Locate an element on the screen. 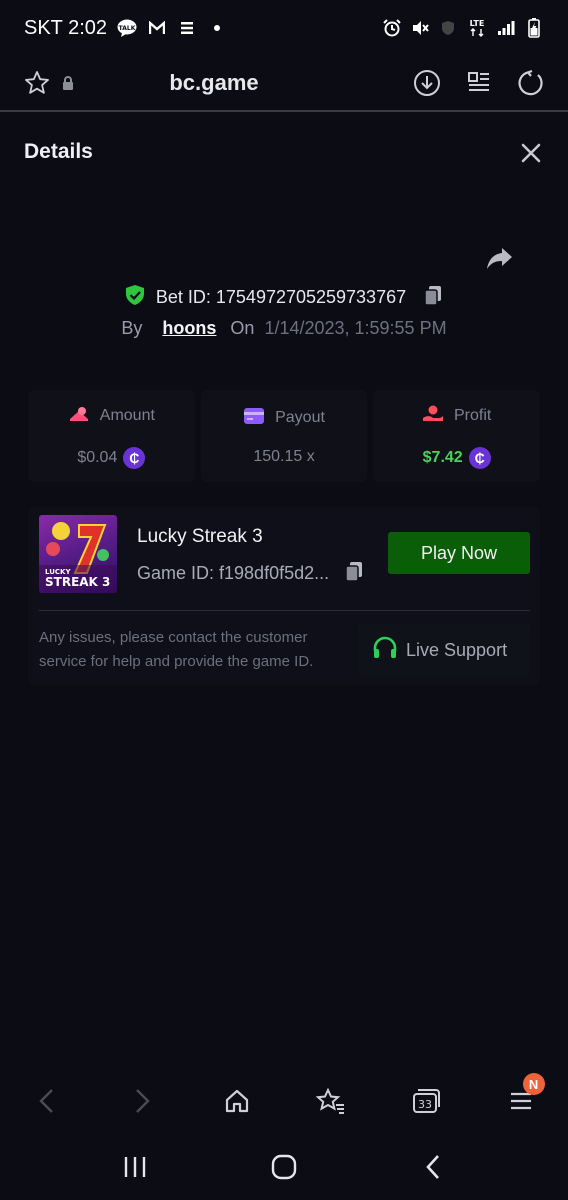  stat-payout: Payout 150.15 x is located at coordinates (284, 436).